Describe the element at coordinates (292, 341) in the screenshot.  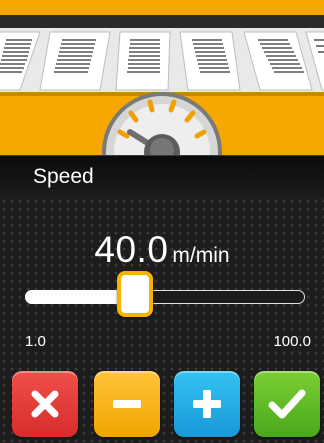
I see `slider-max-label: 100.0` at that location.